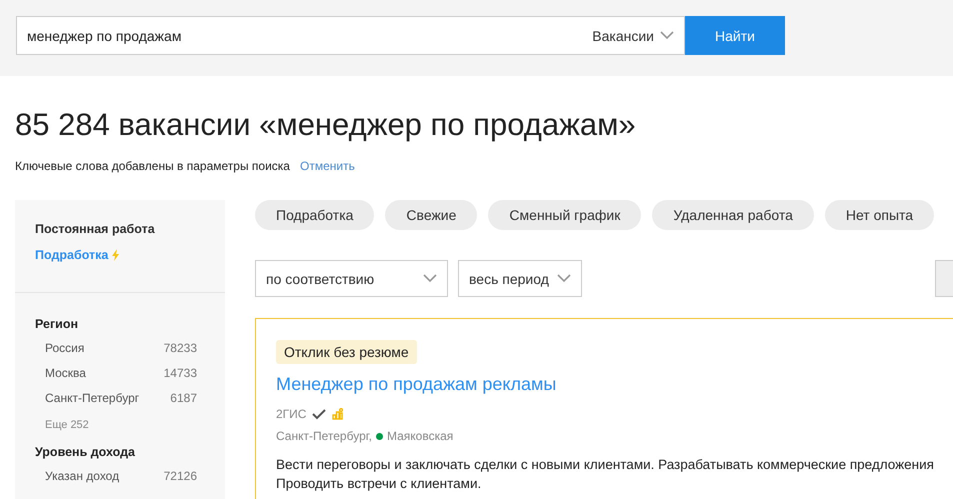 The image size is (953, 499). Describe the element at coordinates (879, 215) in the screenshot. I see `filter-chip: Нет опыта` at that location.